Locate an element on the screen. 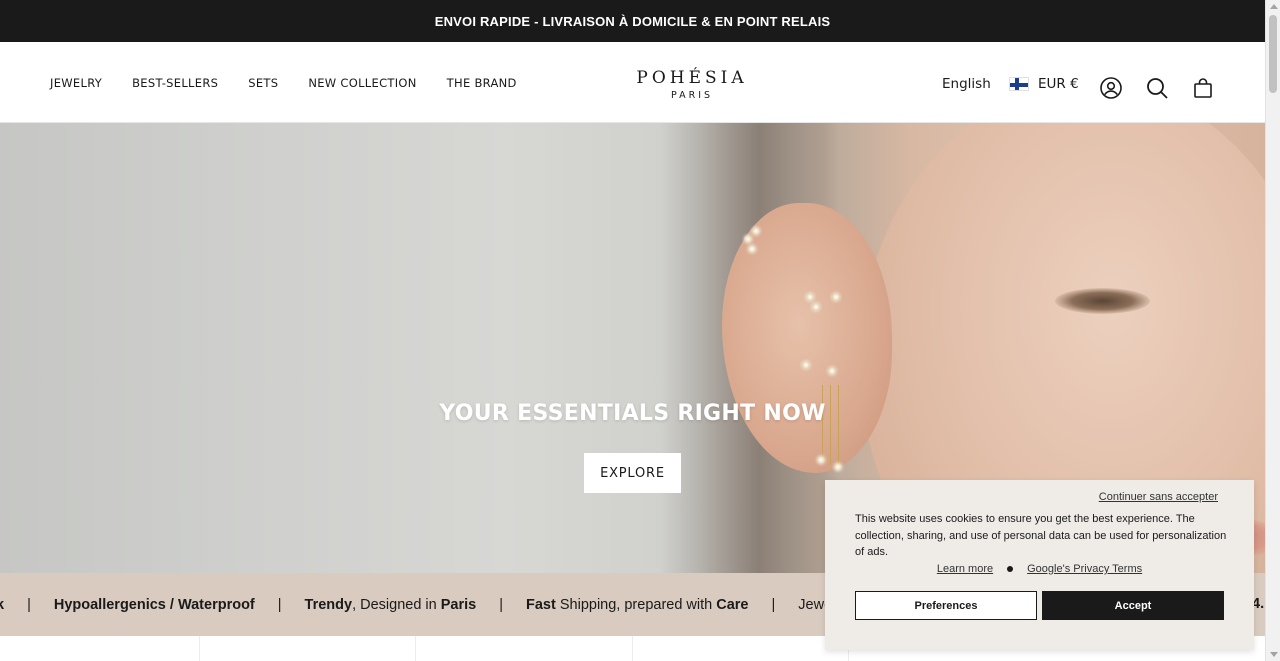 The height and width of the screenshot is (661, 1280). learn-more-link: Learn more is located at coordinates (965, 569).